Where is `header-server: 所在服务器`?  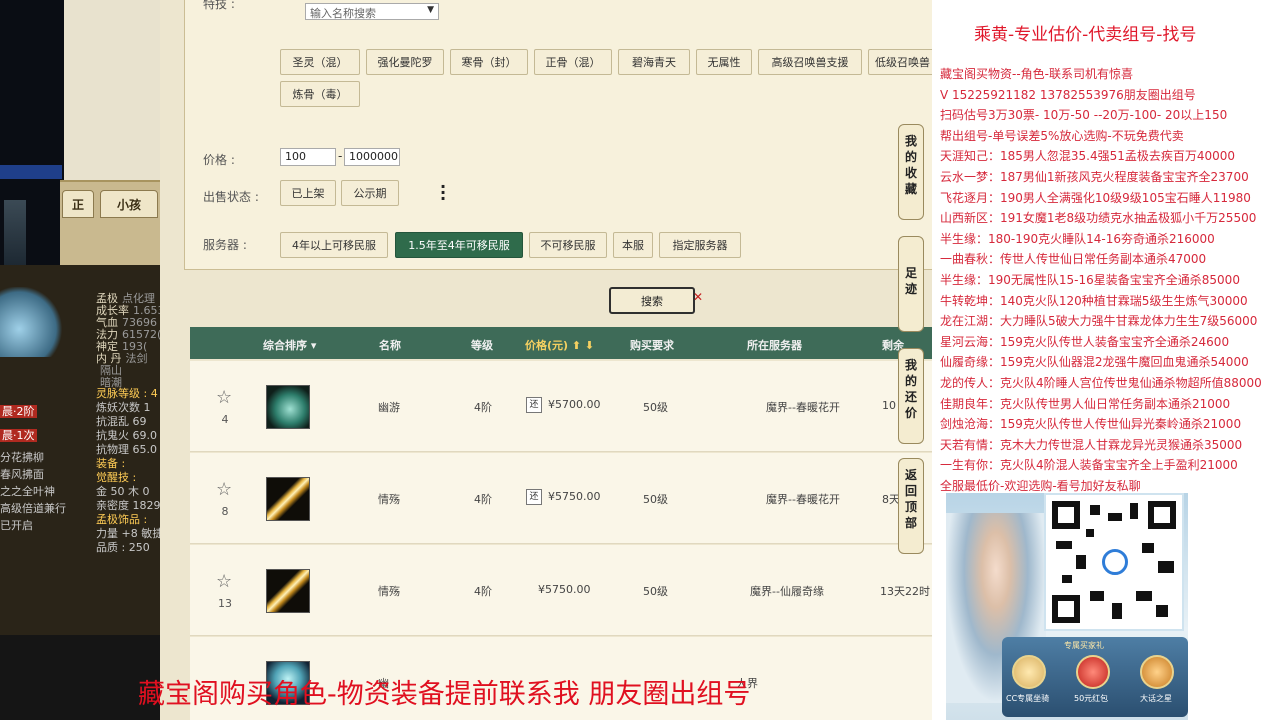 header-server: 所在服务器 is located at coordinates (774, 345).